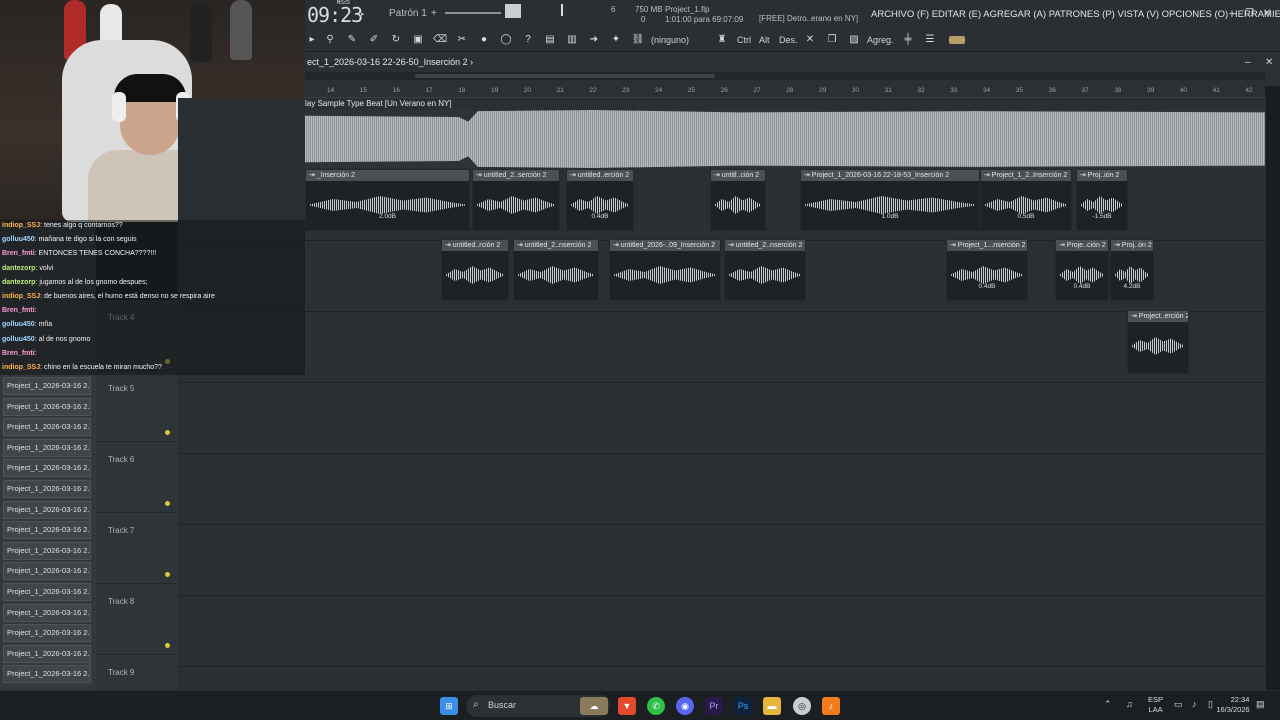 This screenshot has height=720, width=1280. I want to click on track-label: Track 5, so click(121, 388).